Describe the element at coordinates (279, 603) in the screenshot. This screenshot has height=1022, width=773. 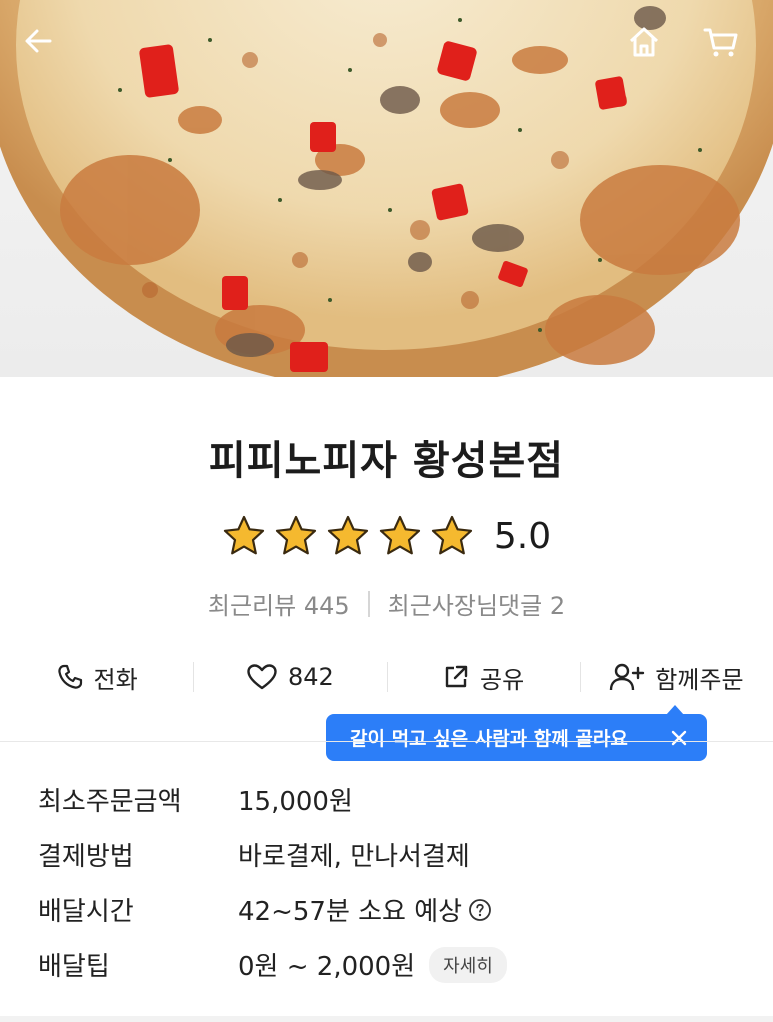
I see `recent-reviews-link: 최근리뷰 445` at that location.